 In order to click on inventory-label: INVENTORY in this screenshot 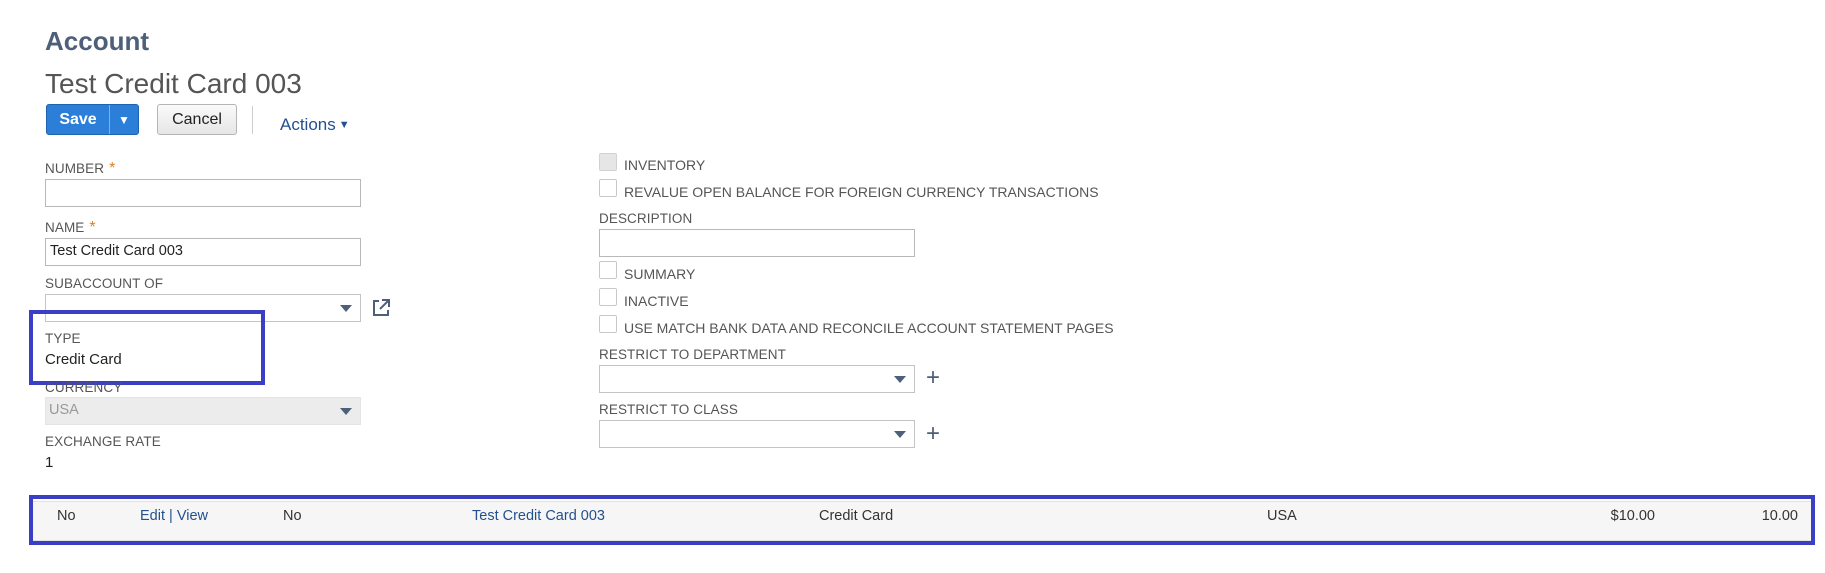, I will do `click(665, 165)`.